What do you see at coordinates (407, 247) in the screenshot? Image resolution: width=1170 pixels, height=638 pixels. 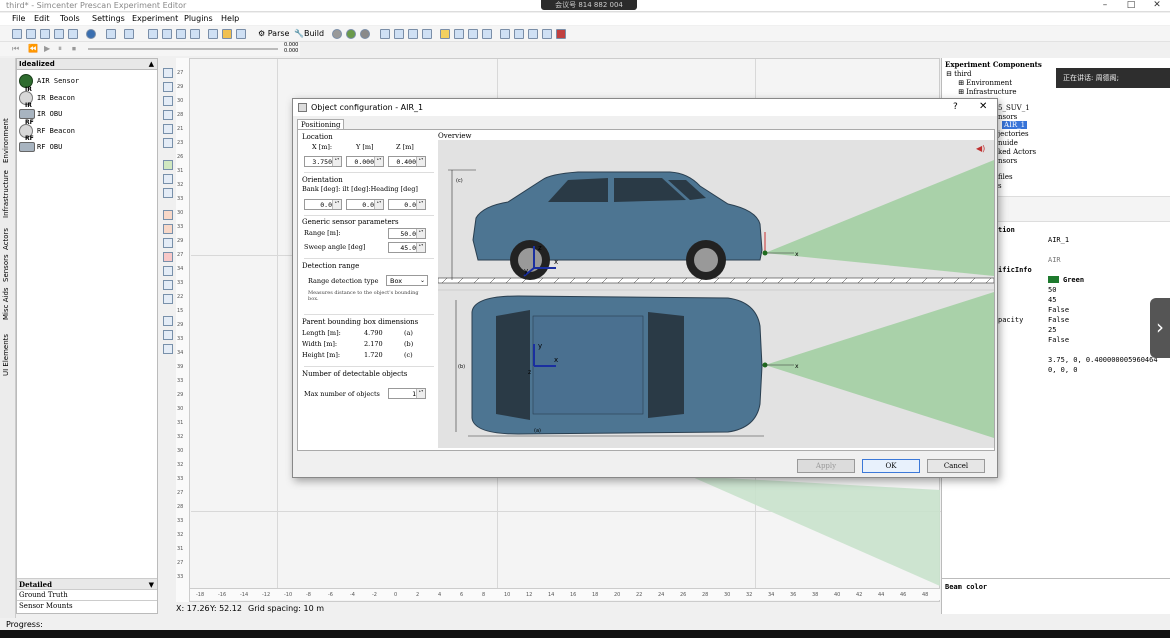 I see `sweep-input: 45.0` at bounding box center [407, 247].